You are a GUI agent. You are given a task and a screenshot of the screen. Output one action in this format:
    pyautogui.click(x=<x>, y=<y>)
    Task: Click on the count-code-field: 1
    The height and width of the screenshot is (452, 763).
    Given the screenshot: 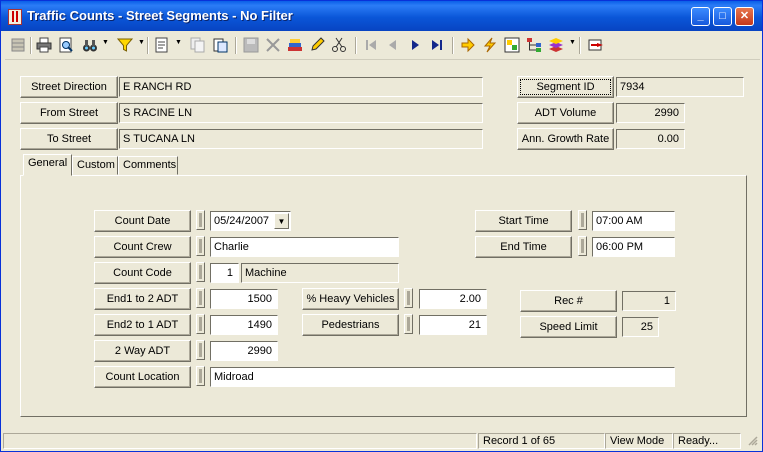 What is the action you would take?
    pyautogui.click(x=224, y=273)
    